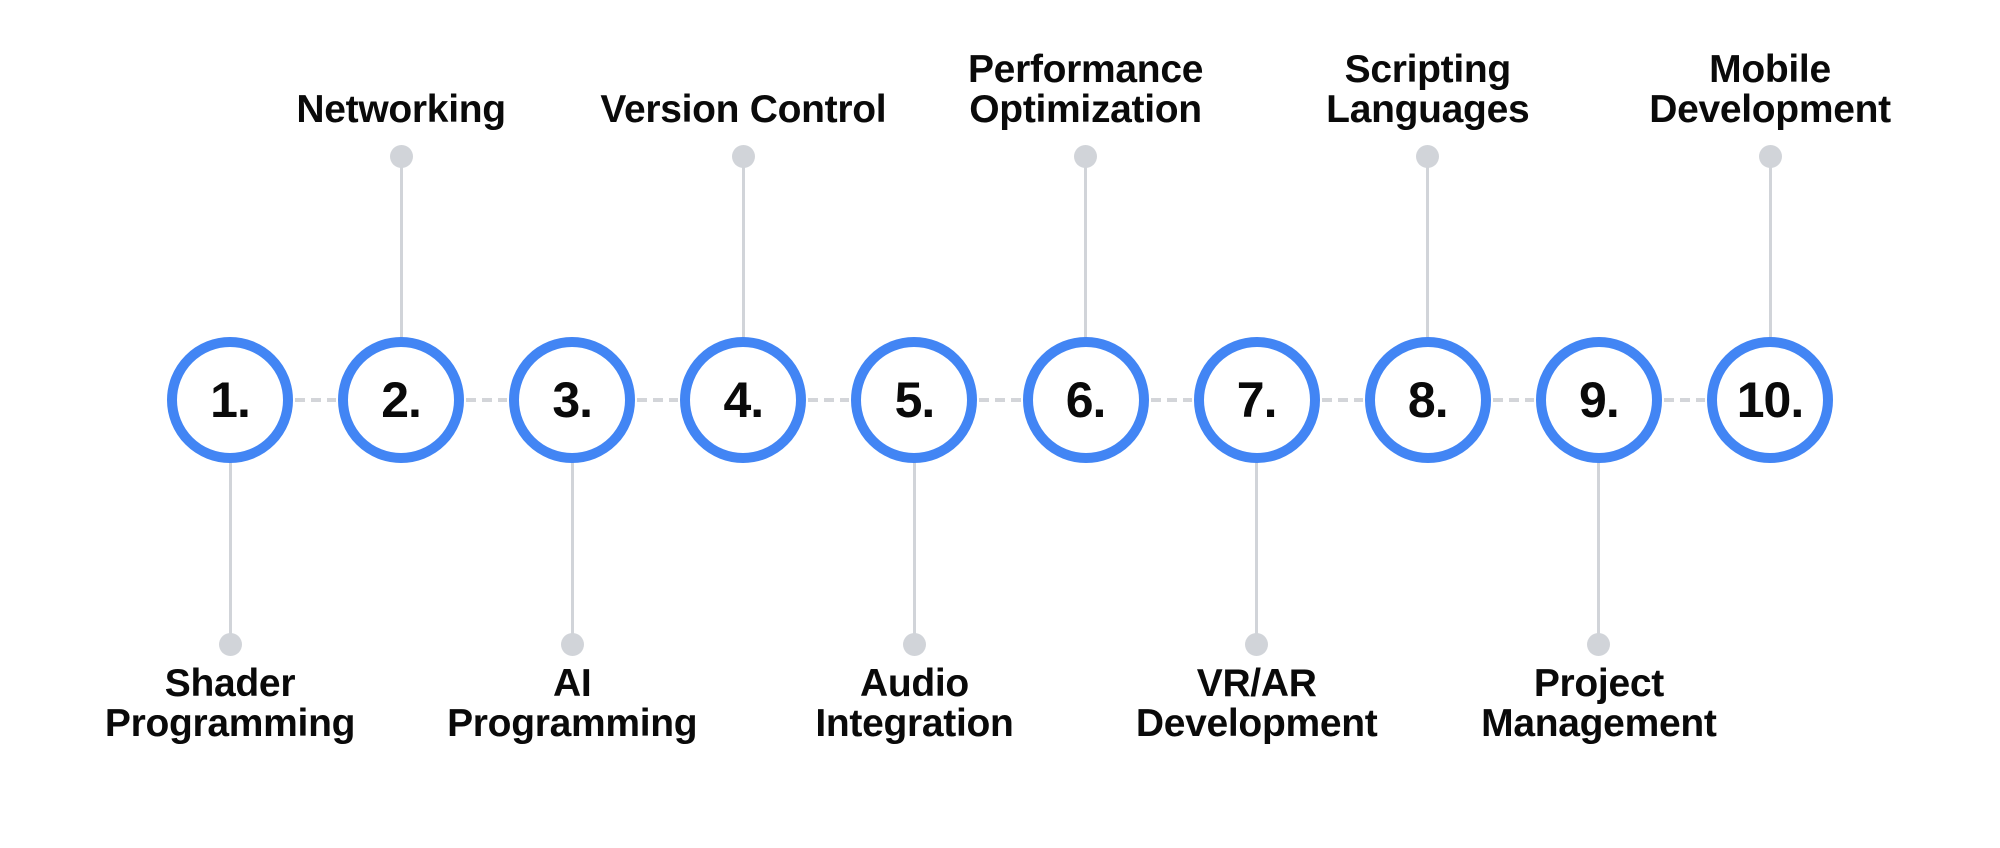  I want to click on step-number: 8., so click(1428, 400).